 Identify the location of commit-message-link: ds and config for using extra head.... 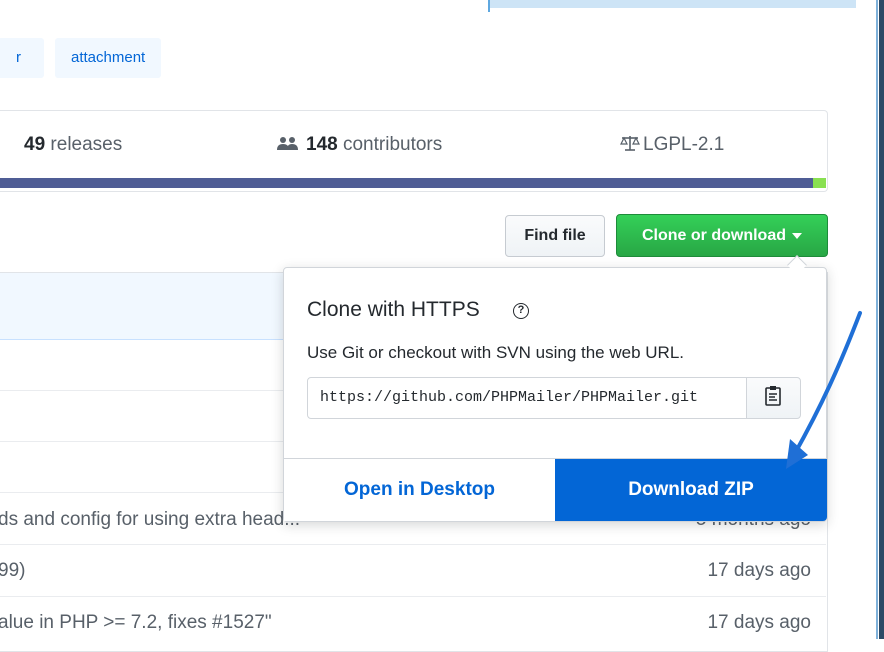
(150, 520).